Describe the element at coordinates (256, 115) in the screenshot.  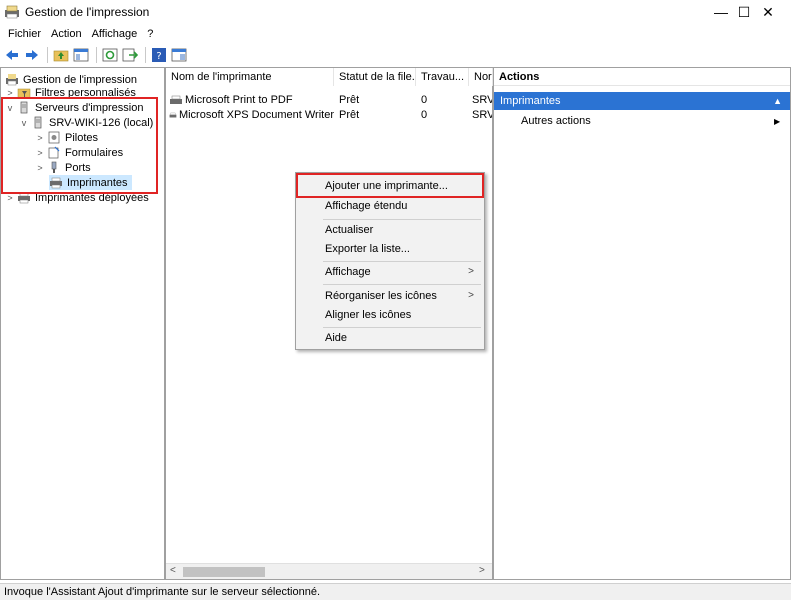
I see `printer-name: Microsoft XPS Document Writer` at that location.